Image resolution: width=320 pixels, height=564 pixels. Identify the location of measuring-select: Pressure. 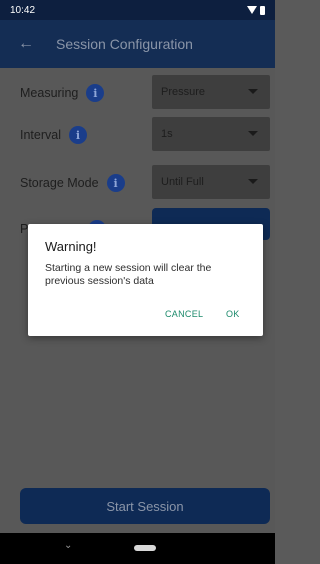
(211, 92).